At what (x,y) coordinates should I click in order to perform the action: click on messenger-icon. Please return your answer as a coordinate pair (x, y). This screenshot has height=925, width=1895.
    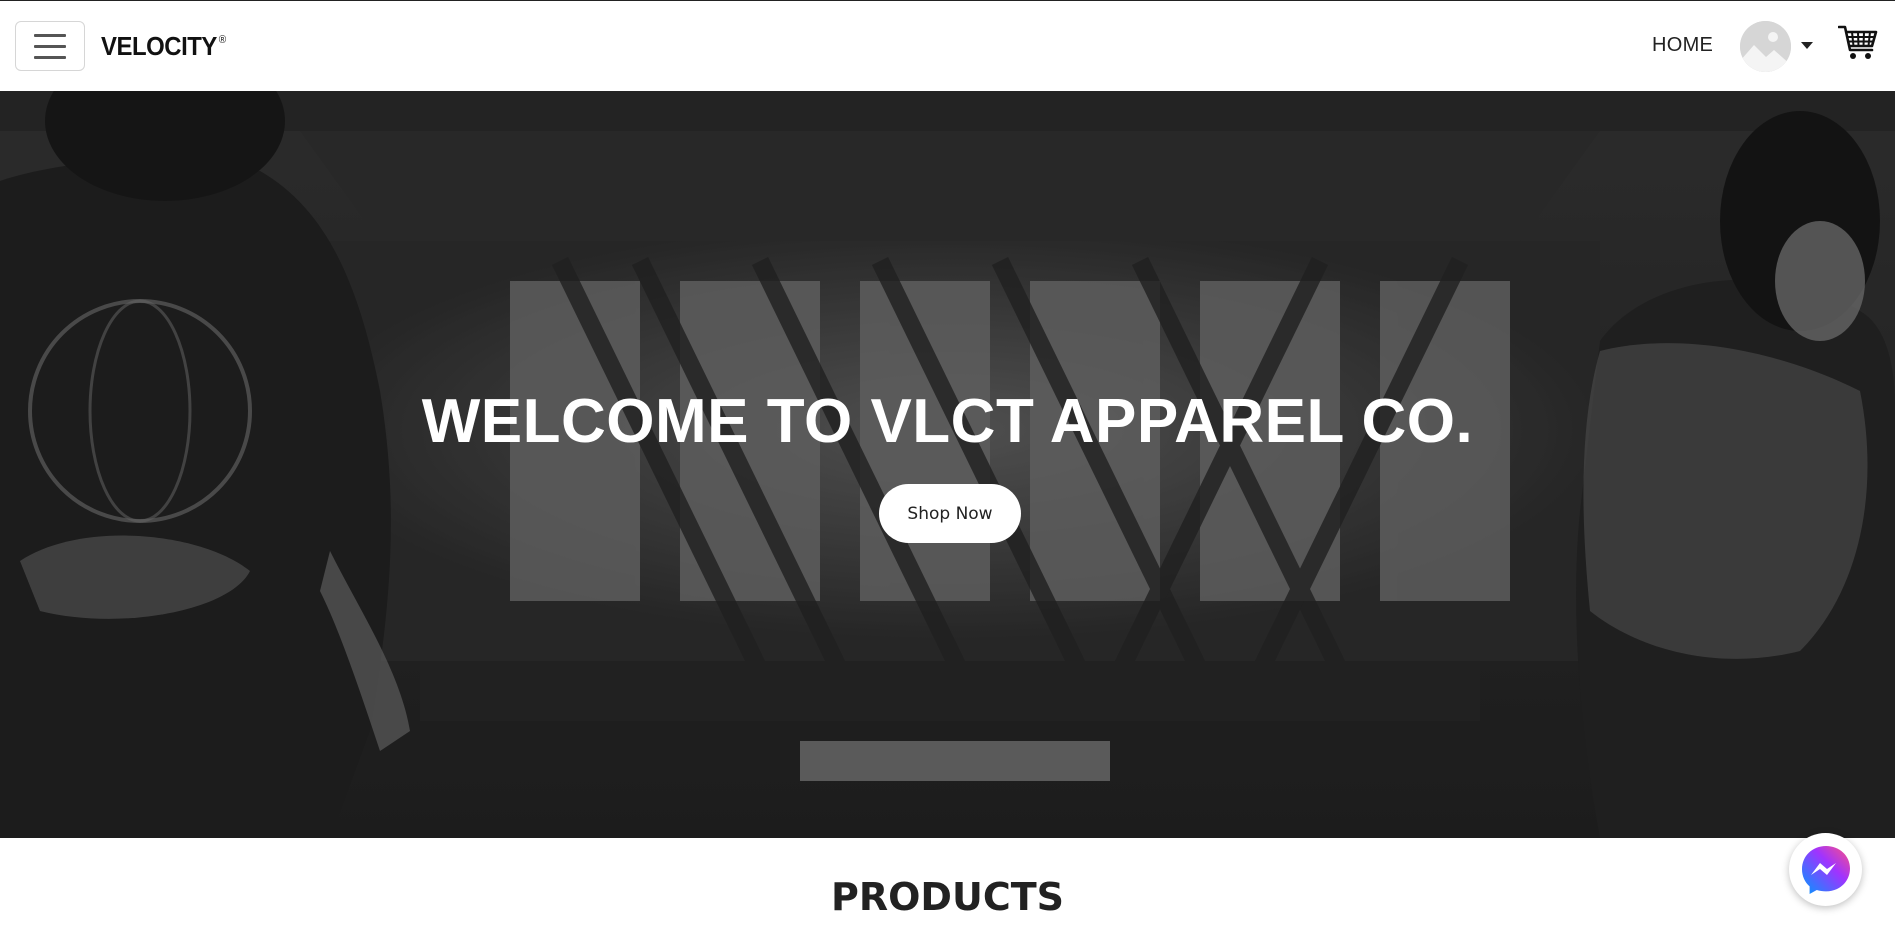
    Looking at the image, I should click on (1825, 869).